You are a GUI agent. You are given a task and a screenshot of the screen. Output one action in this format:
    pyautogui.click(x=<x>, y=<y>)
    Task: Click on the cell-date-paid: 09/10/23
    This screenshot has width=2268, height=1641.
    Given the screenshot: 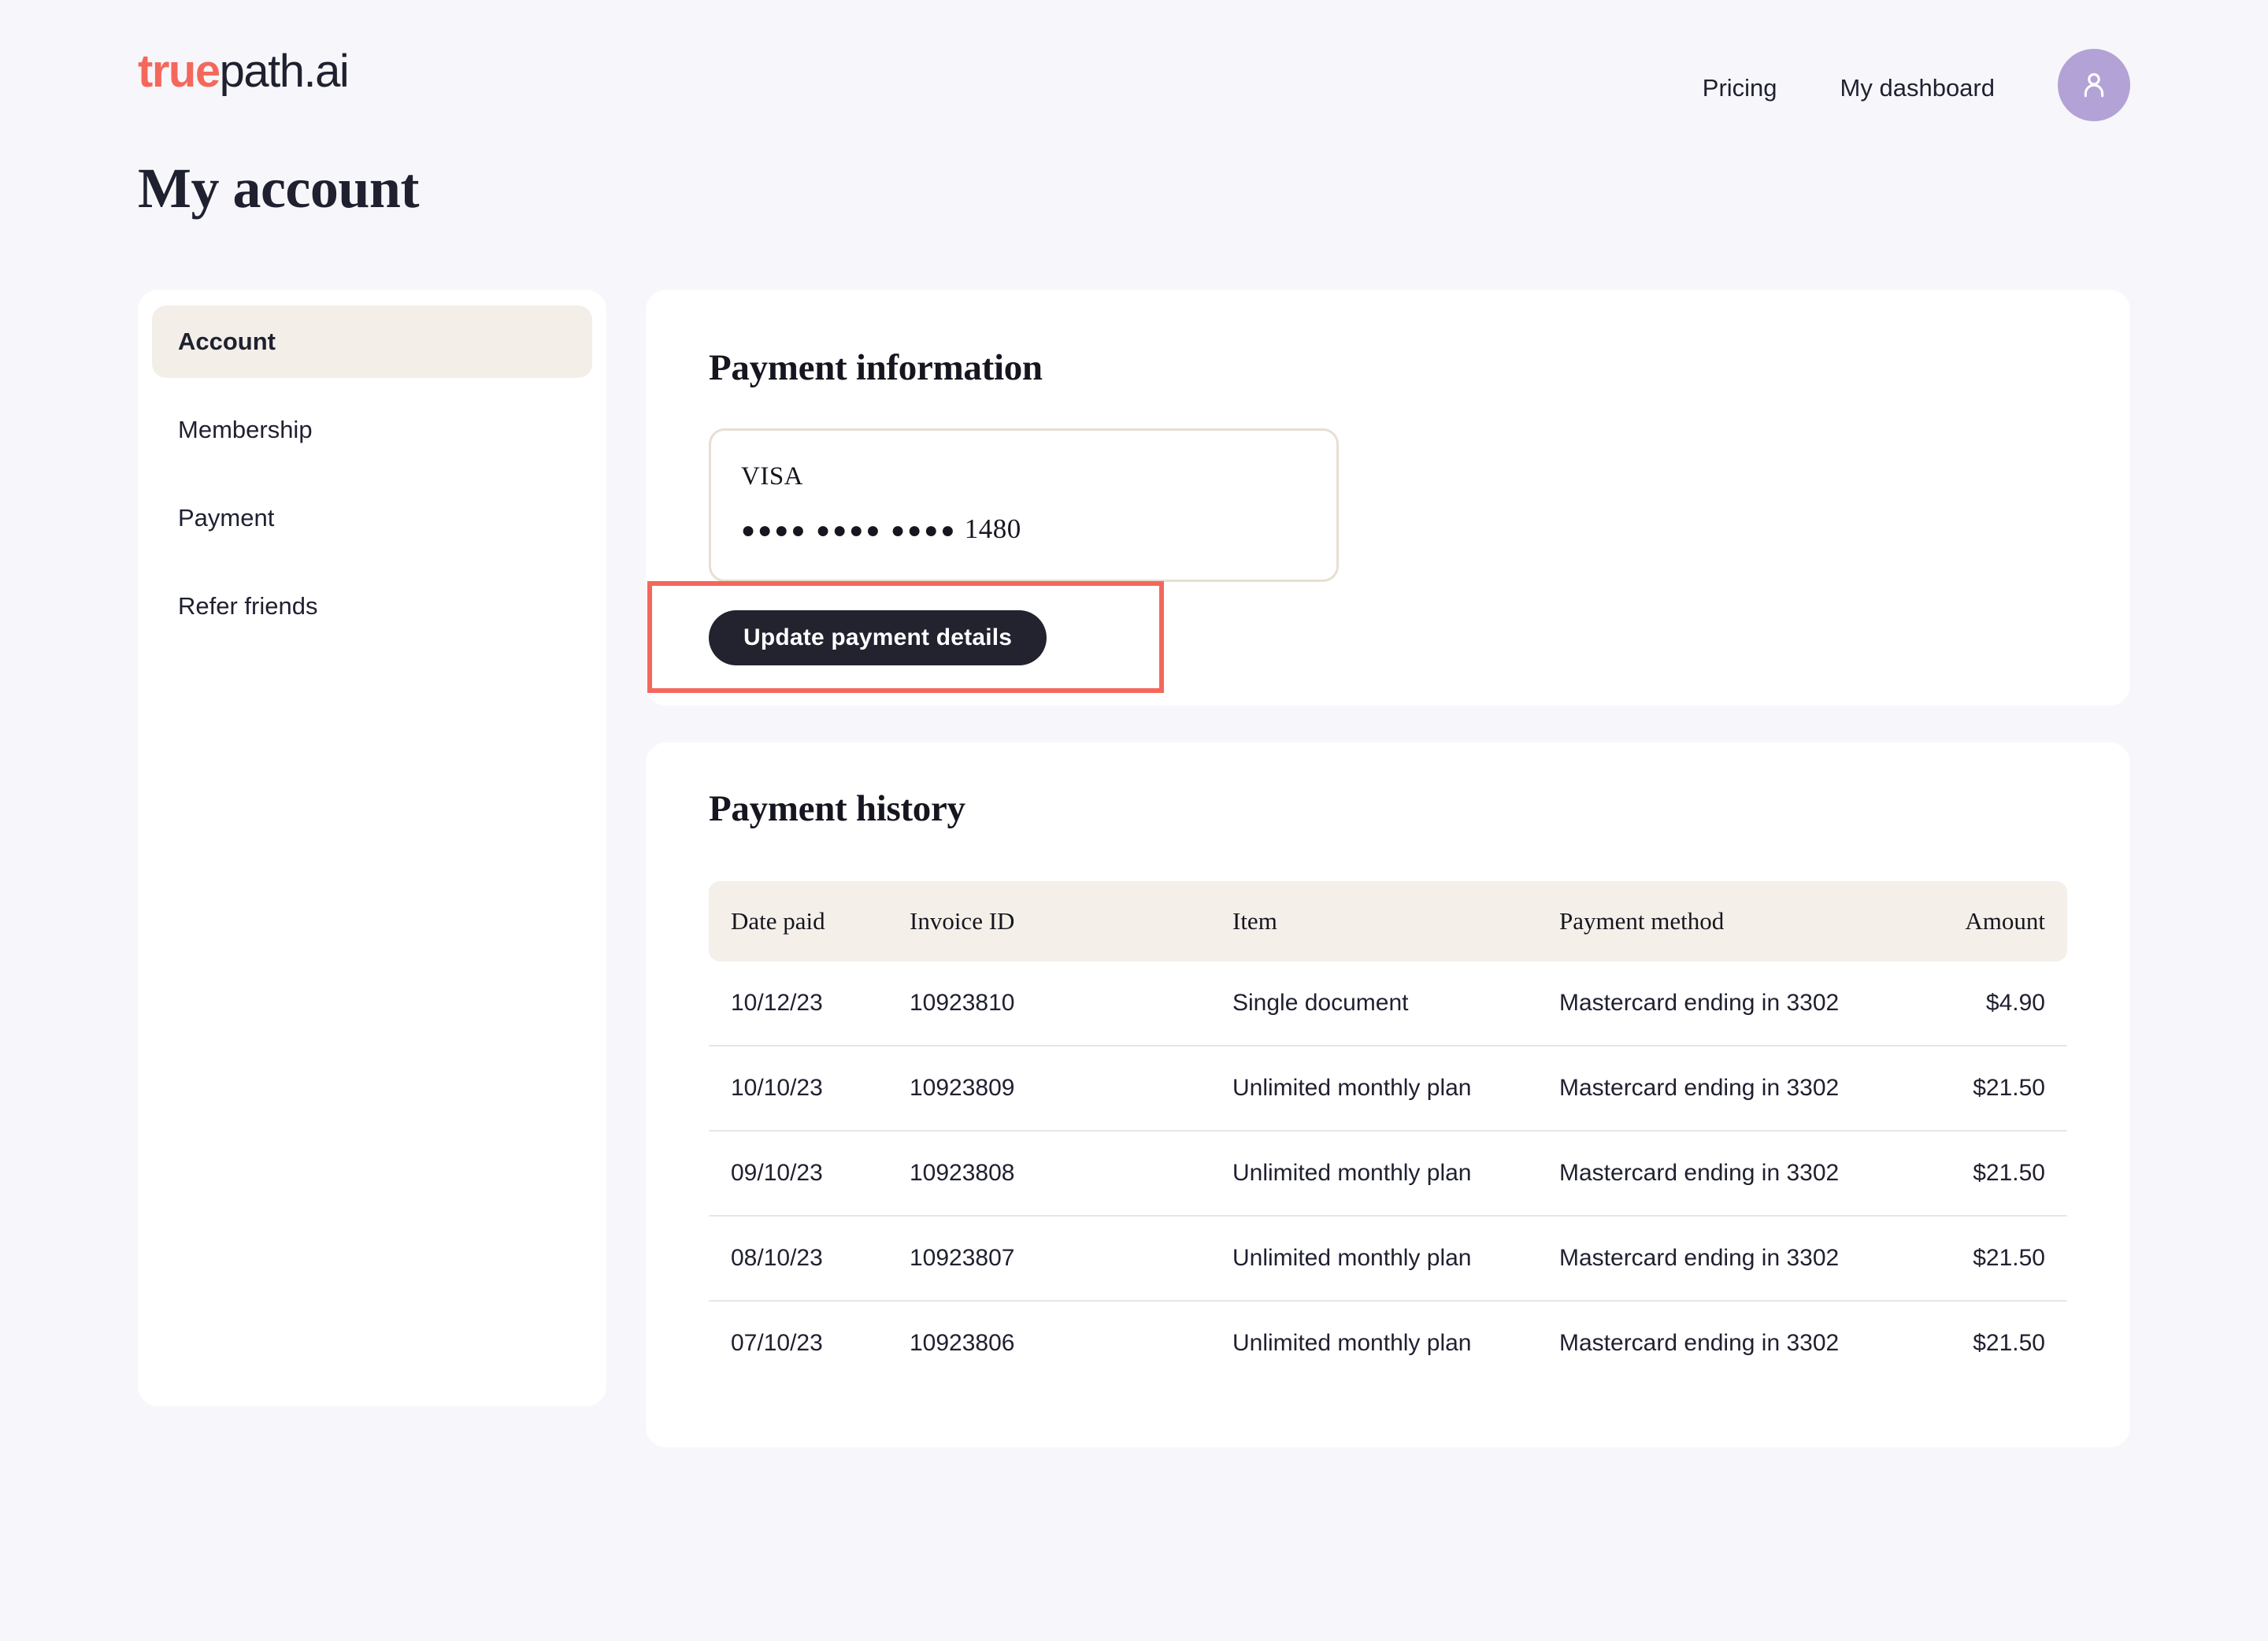 What is the action you would take?
    pyautogui.click(x=809, y=1174)
    